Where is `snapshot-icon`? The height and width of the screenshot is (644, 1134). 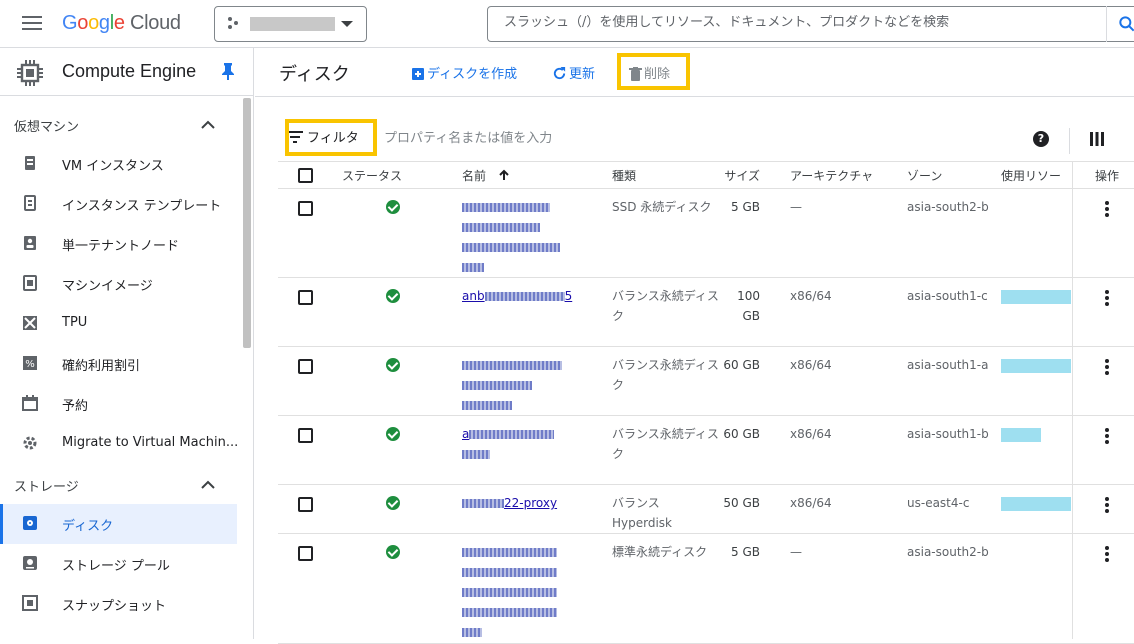
snapshot-icon is located at coordinates (30, 603).